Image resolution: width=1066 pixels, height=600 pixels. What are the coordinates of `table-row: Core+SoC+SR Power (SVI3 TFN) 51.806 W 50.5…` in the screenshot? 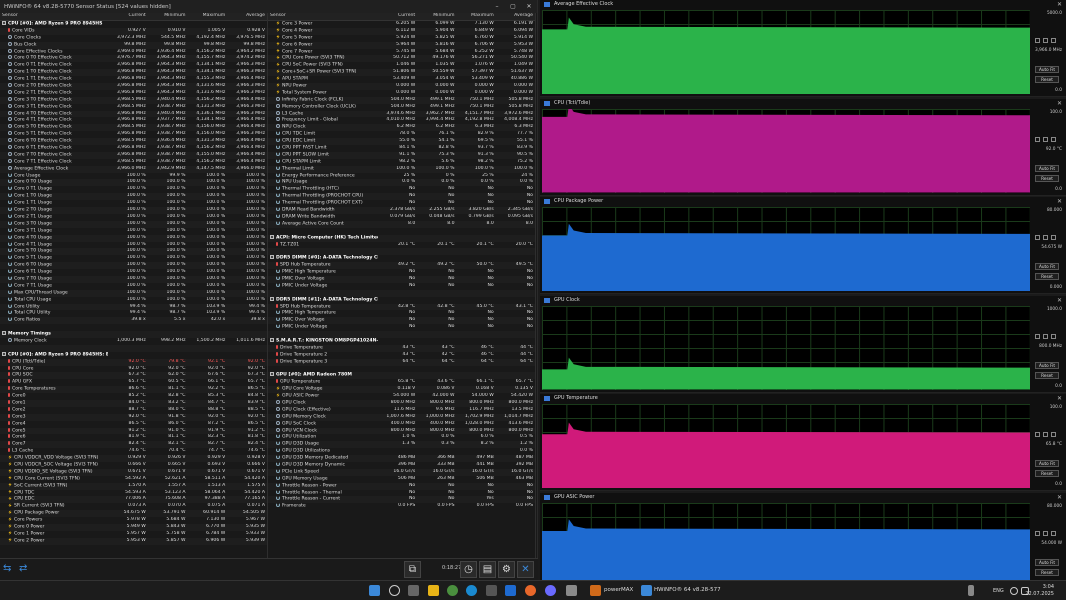 It's located at (401, 73).